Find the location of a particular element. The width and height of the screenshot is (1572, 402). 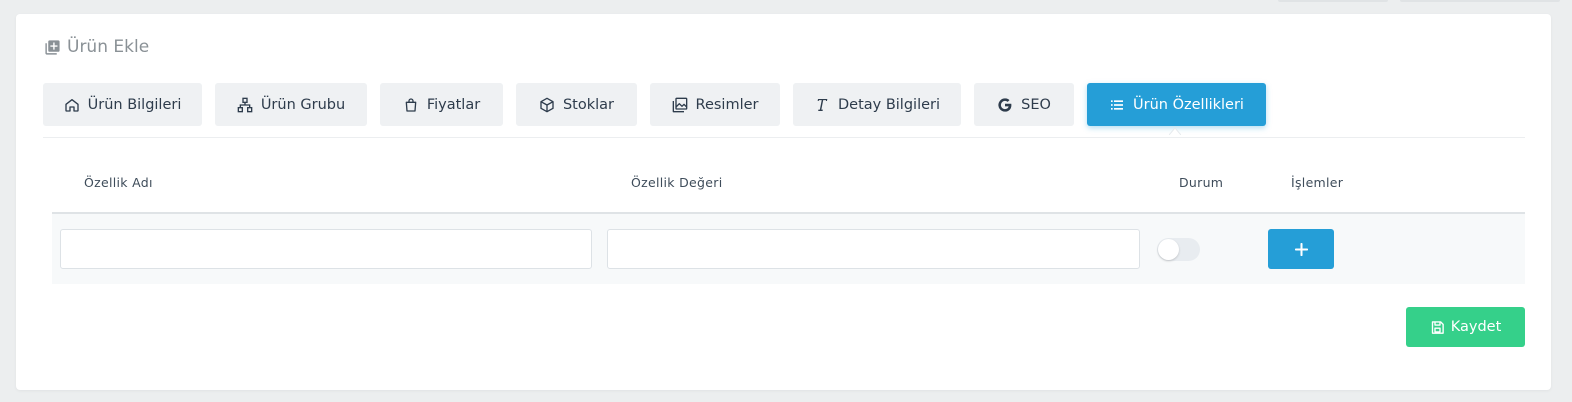

tab-seo: SEO is located at coordinates (1024, 104).